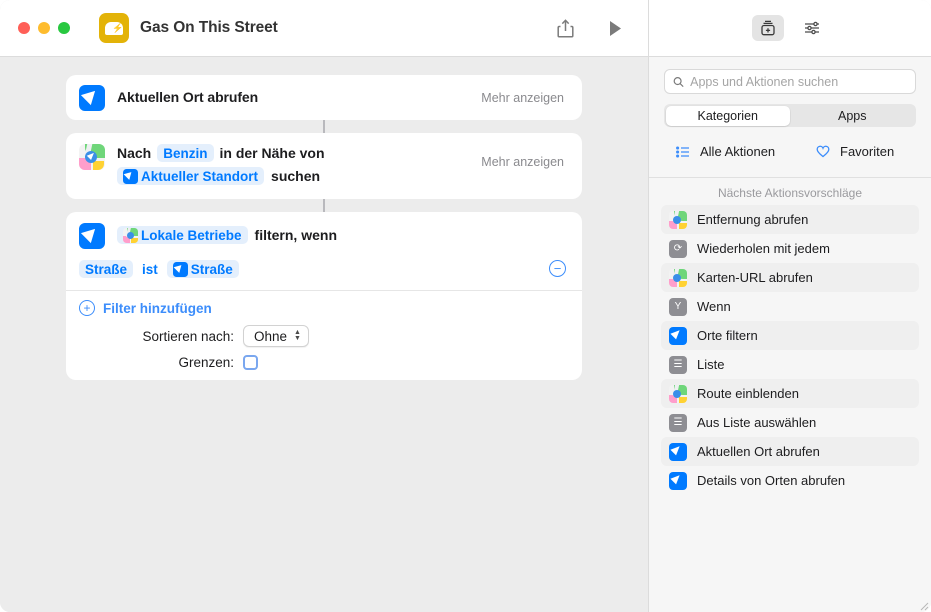  What do you see at coordinates (790, 152) in the screenshot?
I see `category-grid: Alle Aktionen Favoriten Teilen` at bounding box center [790, 152].